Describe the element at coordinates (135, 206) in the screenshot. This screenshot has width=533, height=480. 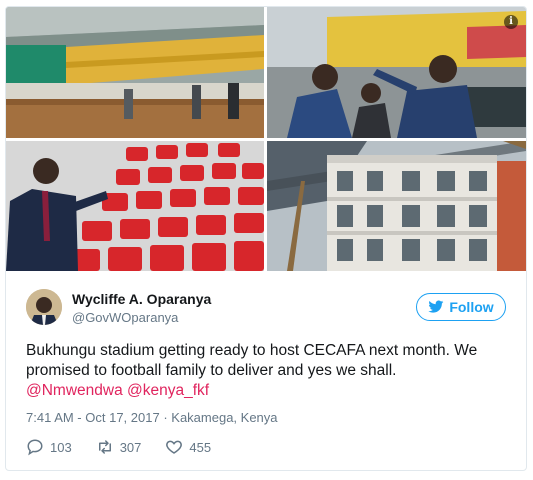
I see `red-seats-photo` at that location.